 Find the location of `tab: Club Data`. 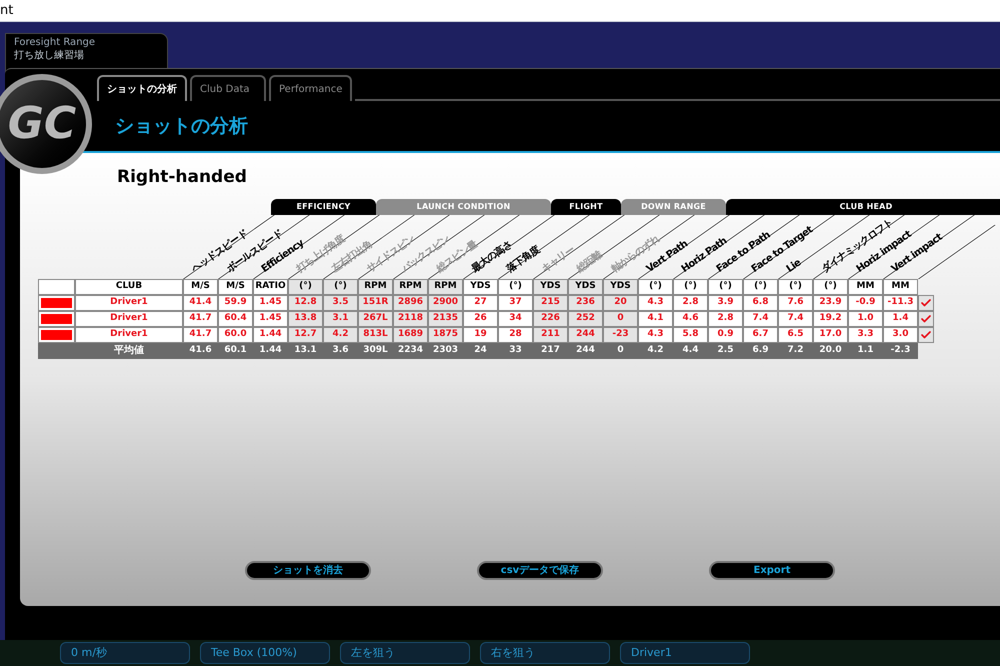

tab: Club Data is located at coordinates (228, 88).